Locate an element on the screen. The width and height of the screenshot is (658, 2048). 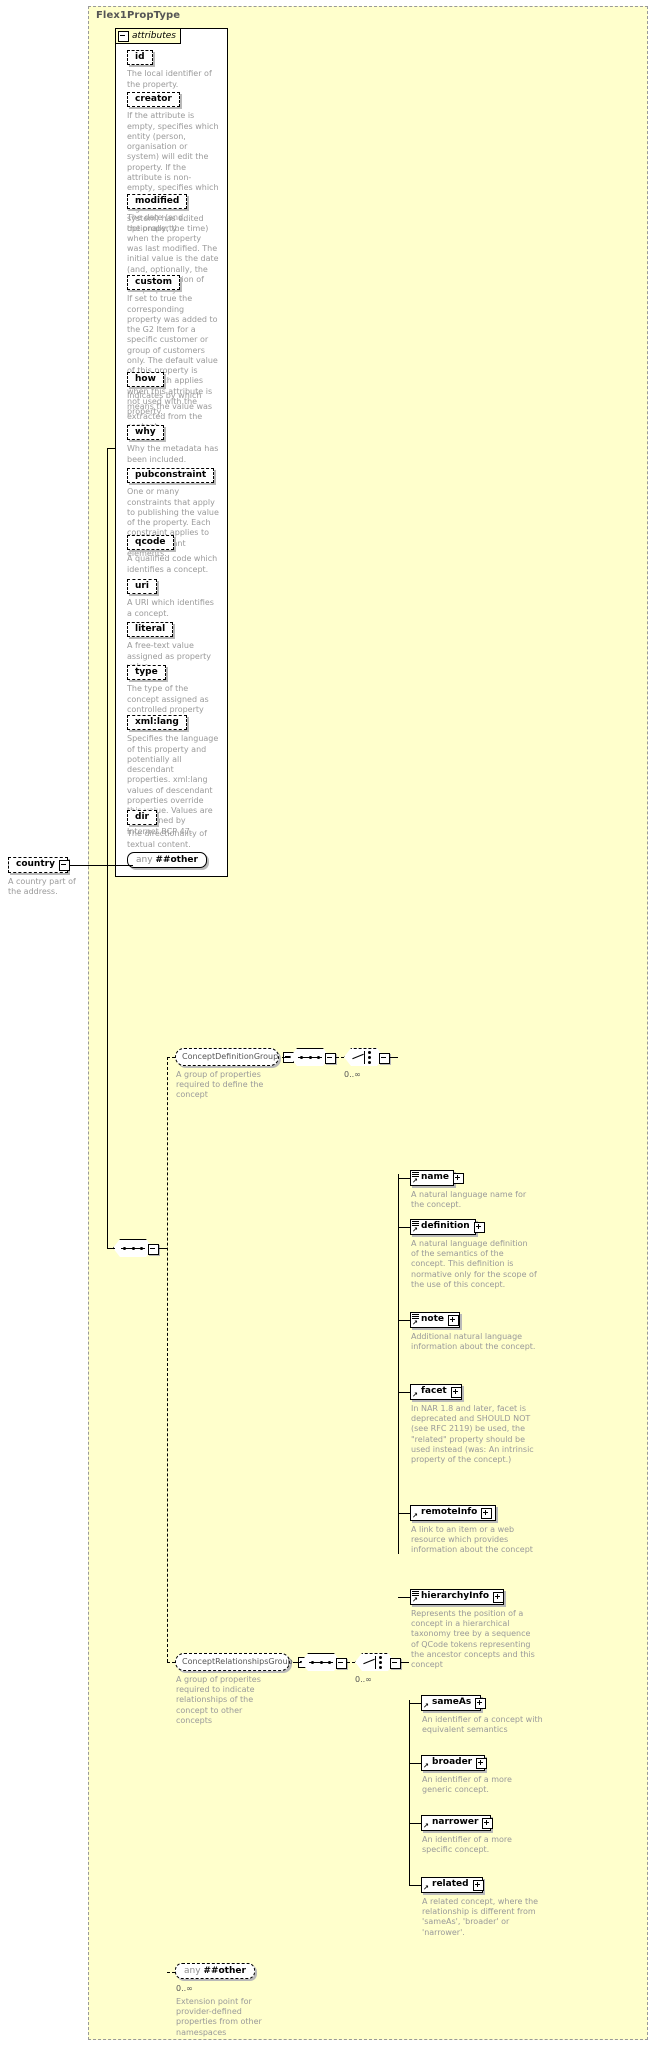
attribute-id: id The local identifier of the property. is located at coordinates (171, 70).